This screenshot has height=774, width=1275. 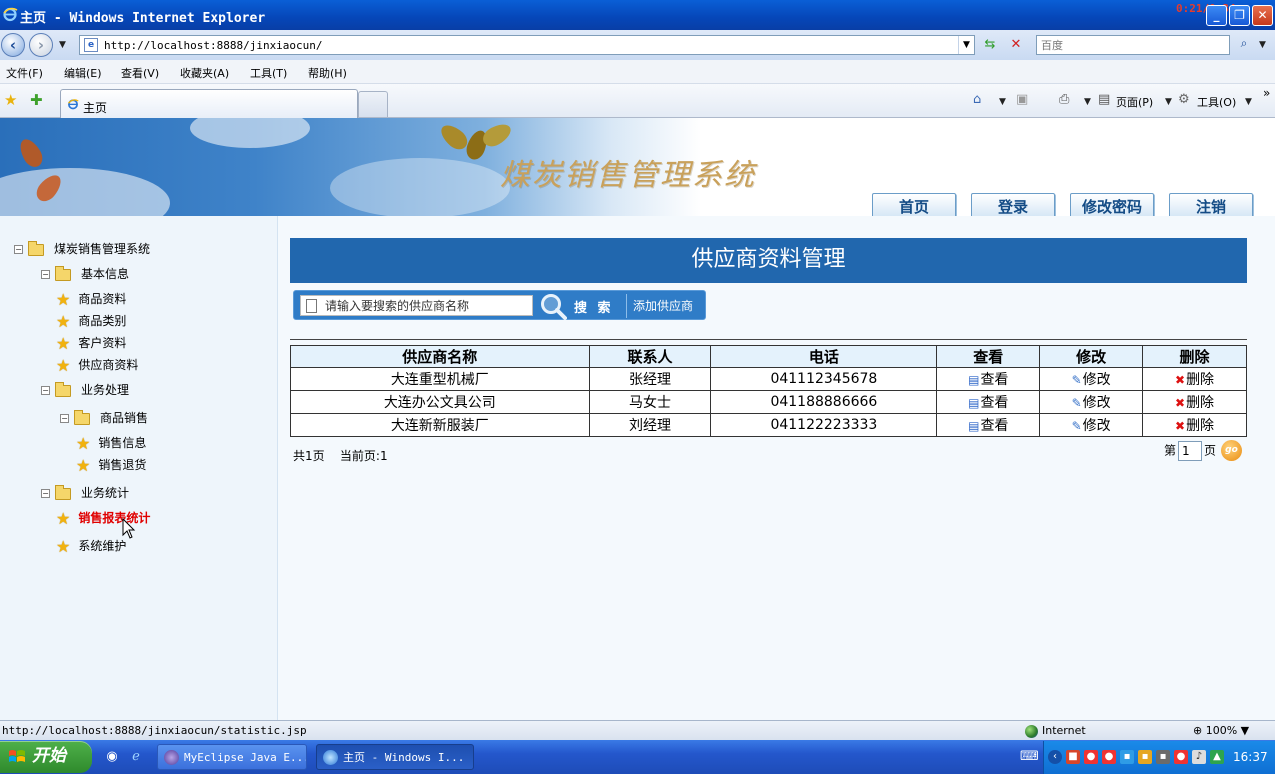 What do you see at coordinates (1022, 99) in the screenshot?
I see `feeds-icon: ▣` at bounding box center [1022, 99].